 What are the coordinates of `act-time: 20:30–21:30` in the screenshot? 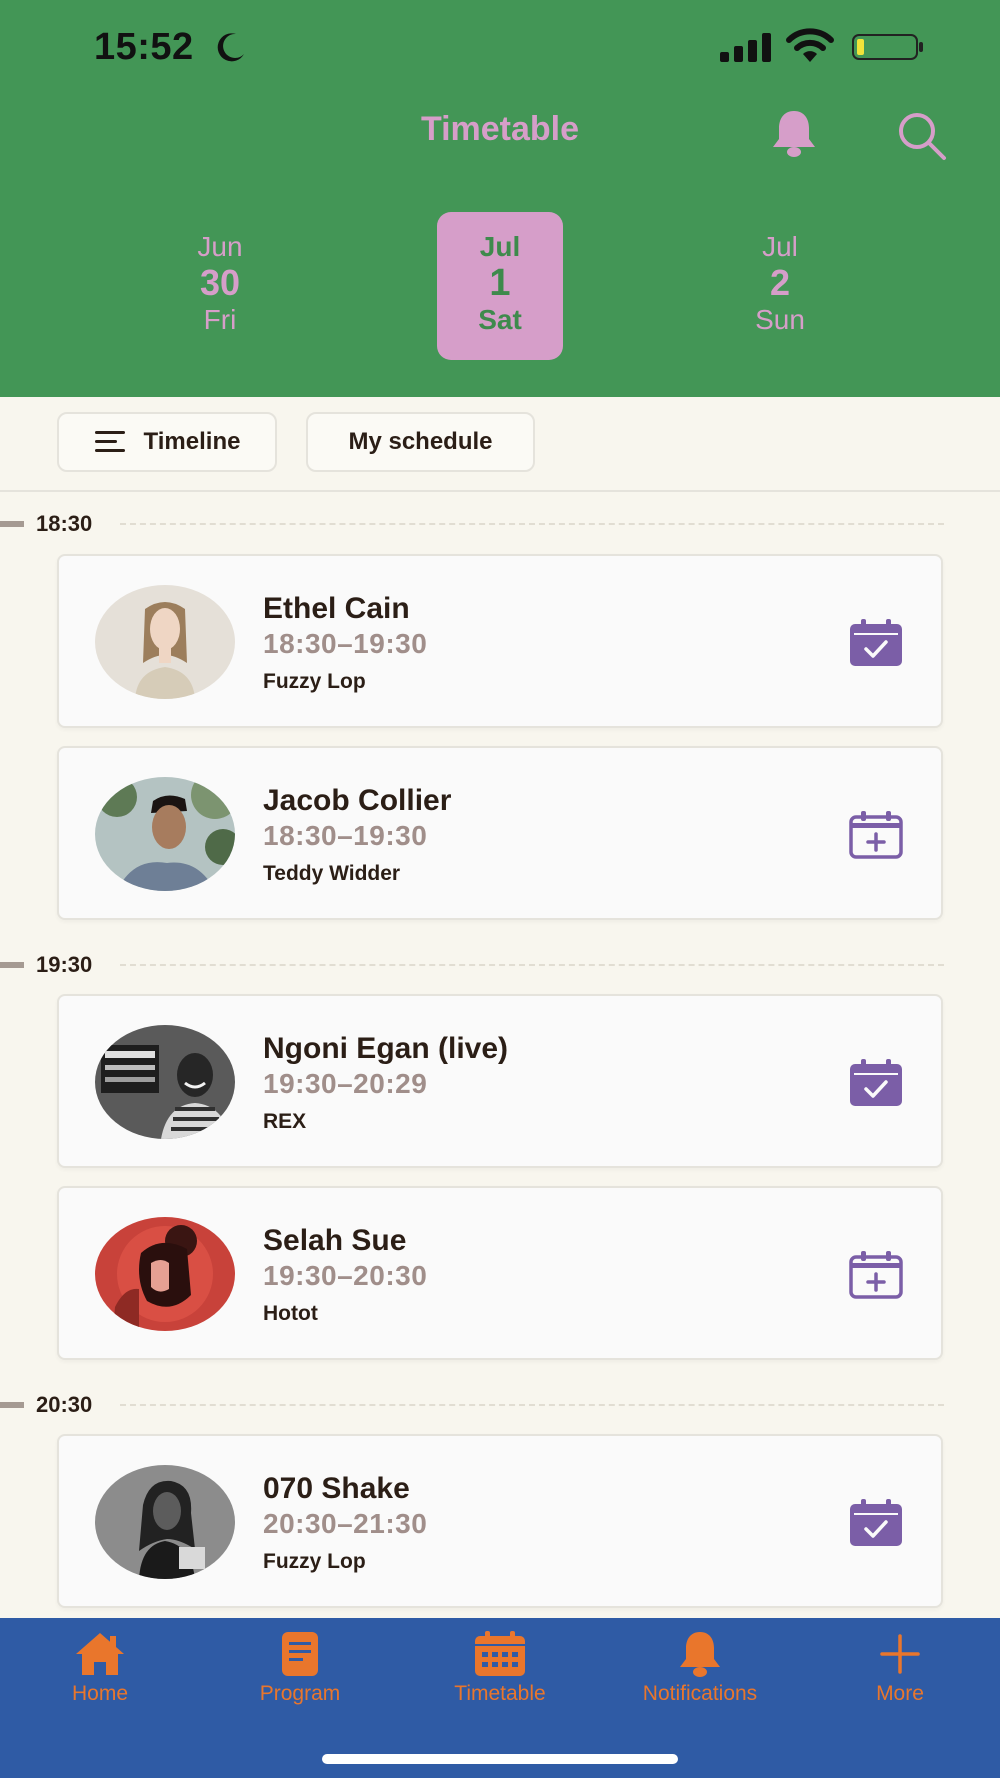 It's located at (345, 1523).